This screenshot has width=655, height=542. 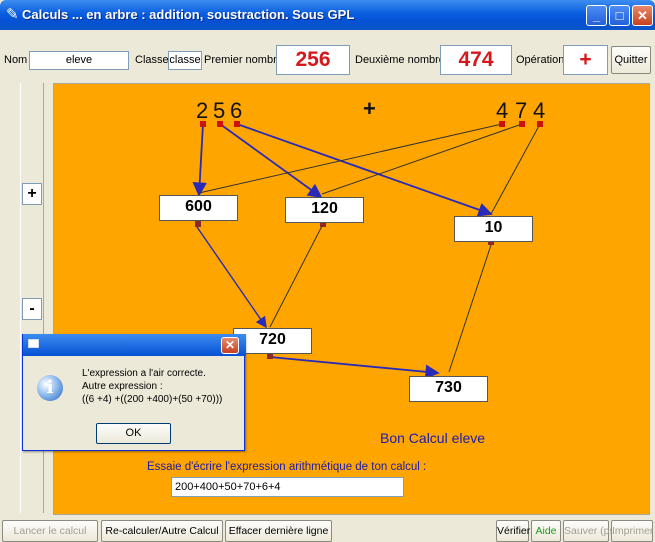 I want to click on deuxieme-nombre-label: Deuxième nombre, so click(x=400, y=60).